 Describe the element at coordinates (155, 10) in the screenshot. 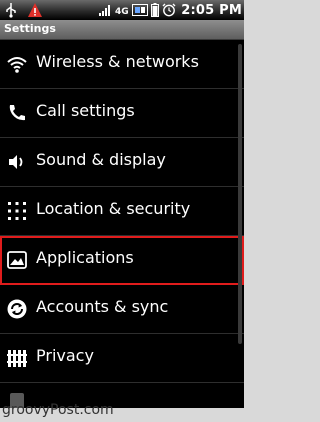

I see `battery-icon` at that location.